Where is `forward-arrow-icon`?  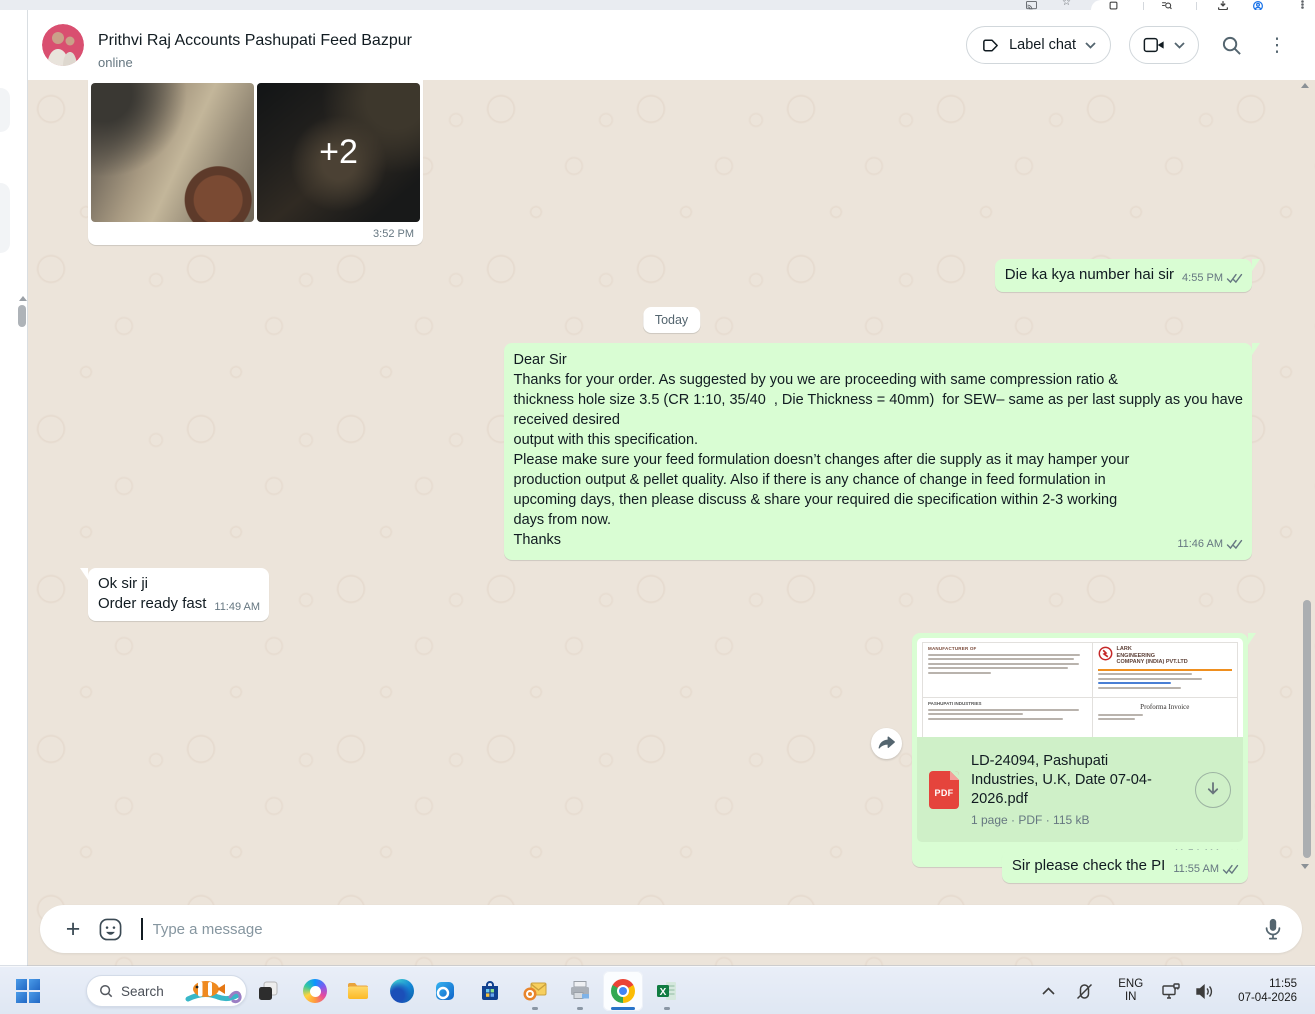
forward-arrow-icon is located at coordinates (886, 742).